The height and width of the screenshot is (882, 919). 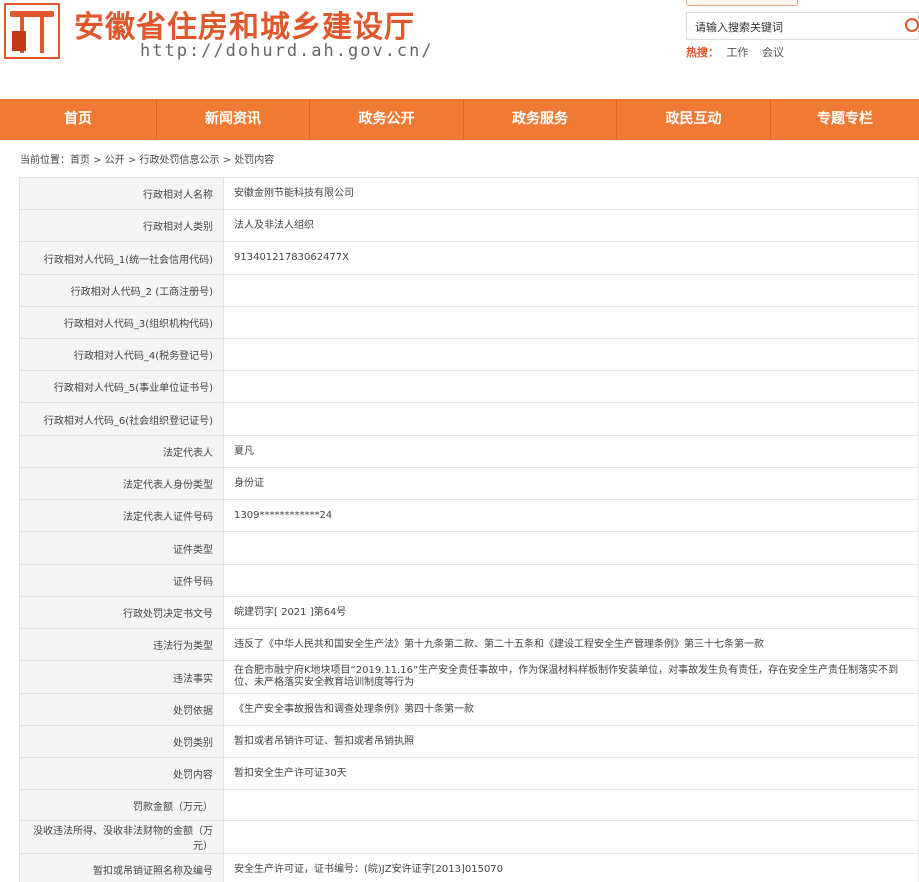 I want to click on breadcrumb-current: 处罚内容, so click(x=254, y=160).